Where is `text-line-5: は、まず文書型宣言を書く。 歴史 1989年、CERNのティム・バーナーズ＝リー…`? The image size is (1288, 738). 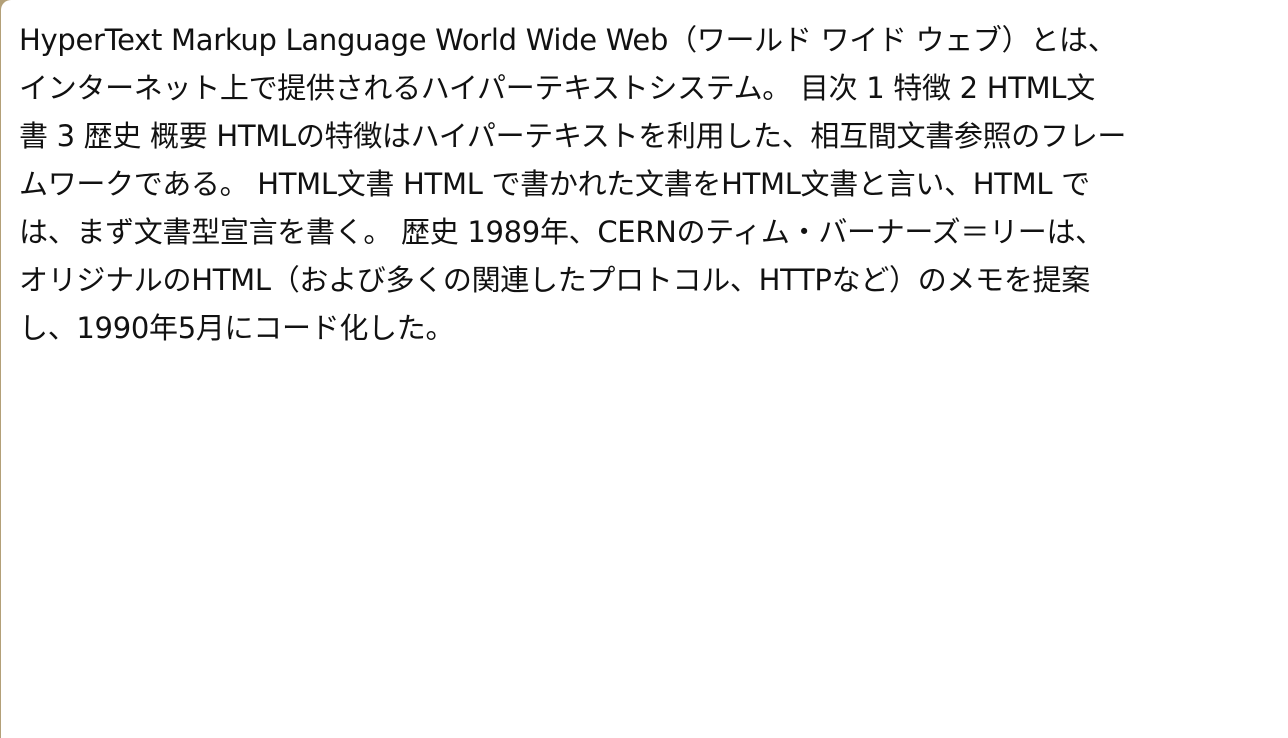 text-line-5: は、まず文書型宣言を書く。 歴史 1989年、CERNのティム・バーナーズ＝リー… is located at coordinates (561, 232).